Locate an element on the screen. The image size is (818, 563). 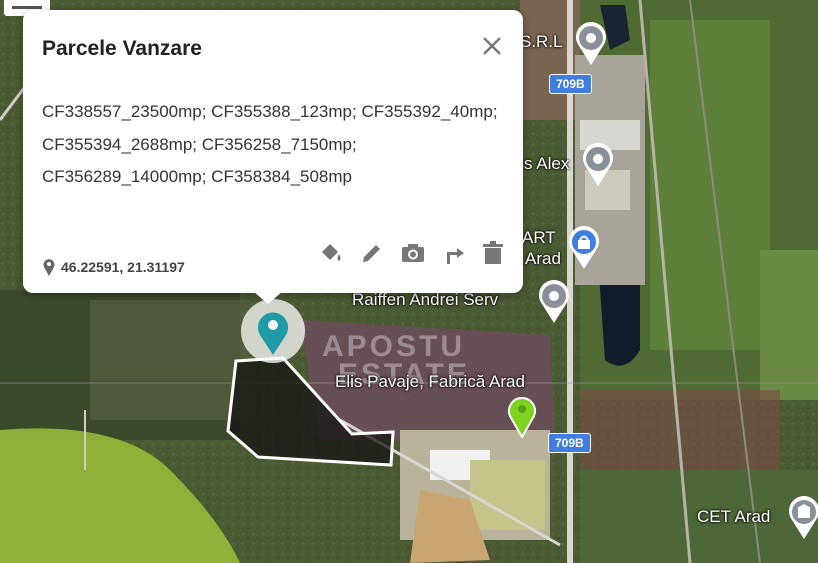
poi-label: s Alex is located at coordinates (546, 164).